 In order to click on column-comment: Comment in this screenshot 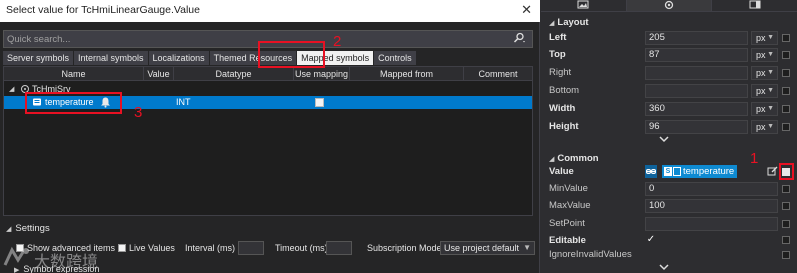, I will do `click(498, 74)`.